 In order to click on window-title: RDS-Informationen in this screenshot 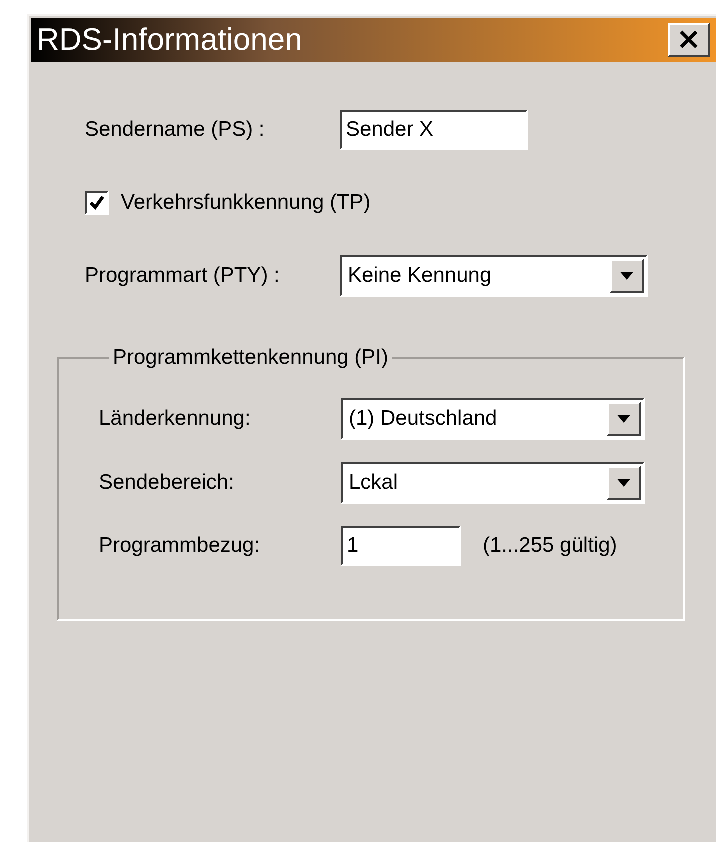, I will do `click(169, 40)`.